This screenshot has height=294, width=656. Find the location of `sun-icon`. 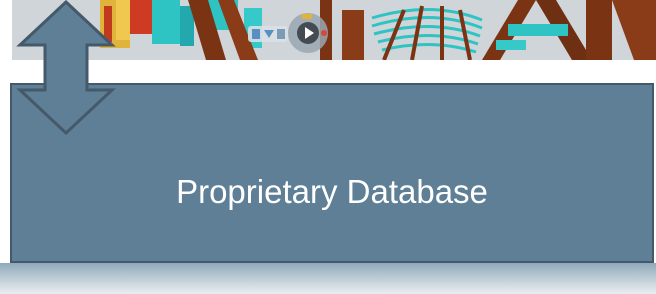

sun-icon is located at coordinates (307, 16).